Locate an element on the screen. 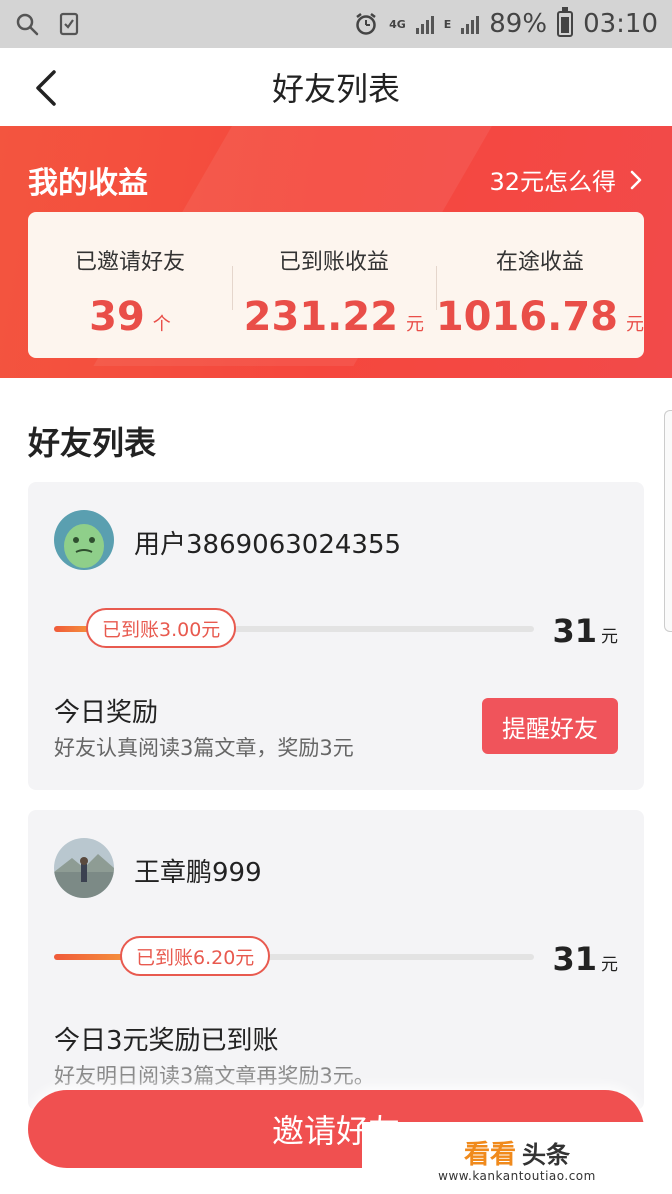 The width and height of the screenshot is (672, 1194). battery-icon is located at coordinates (565, 22).